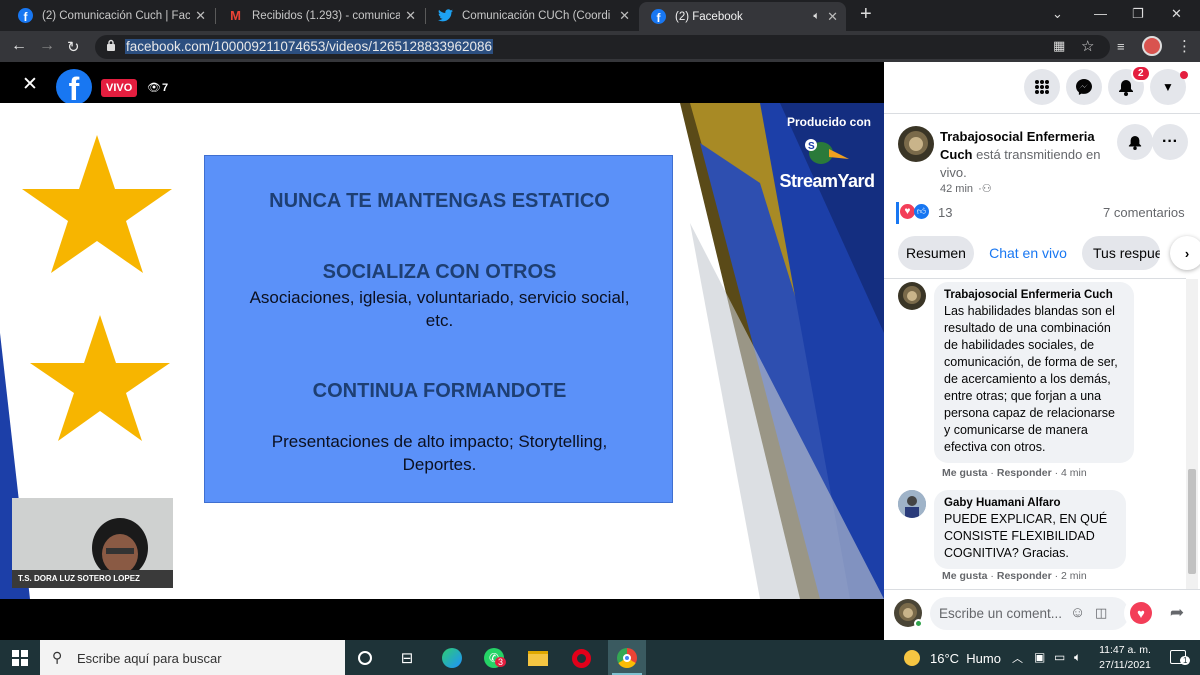 The image size is (1200, 675). I want to click on task-view-icon: ⊟, so click(407, 658).